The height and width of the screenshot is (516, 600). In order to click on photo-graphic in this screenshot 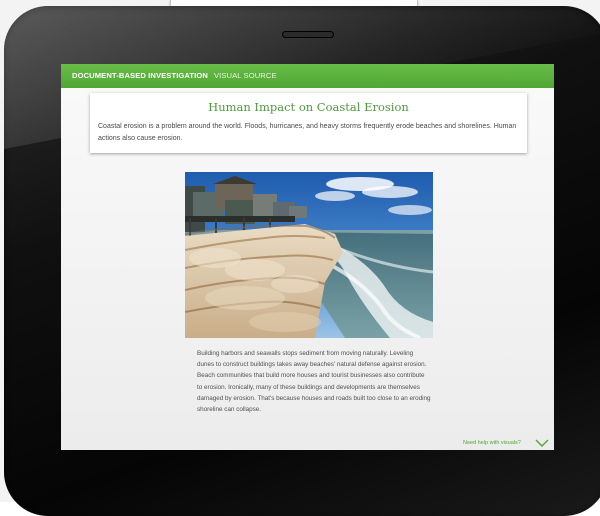, I will do `click(309, 255)`.